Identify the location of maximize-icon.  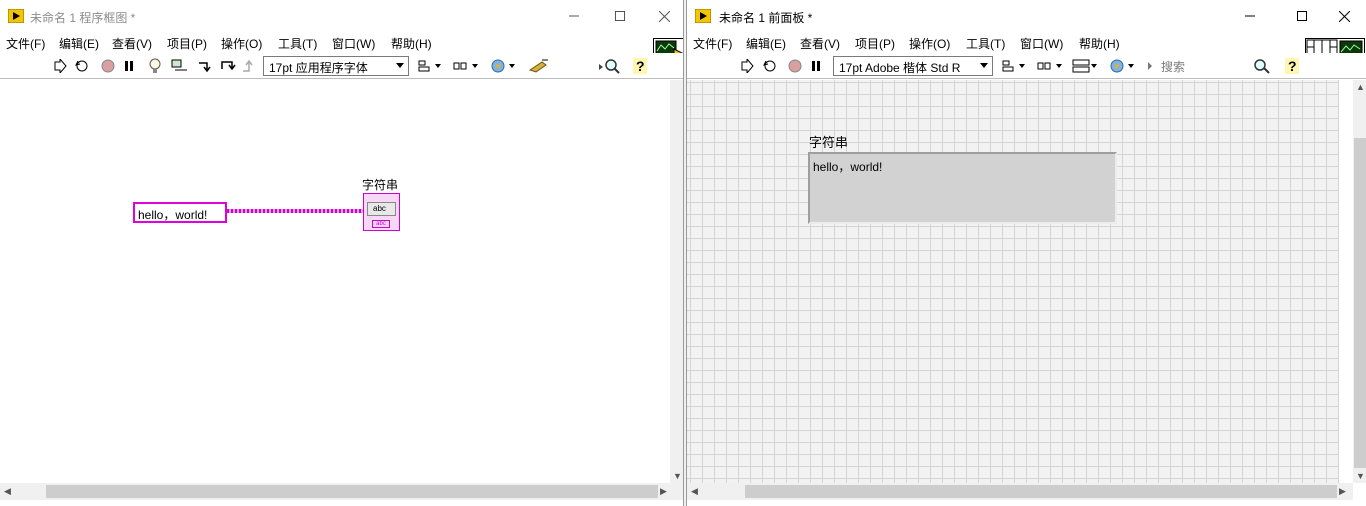
(1302, 16).